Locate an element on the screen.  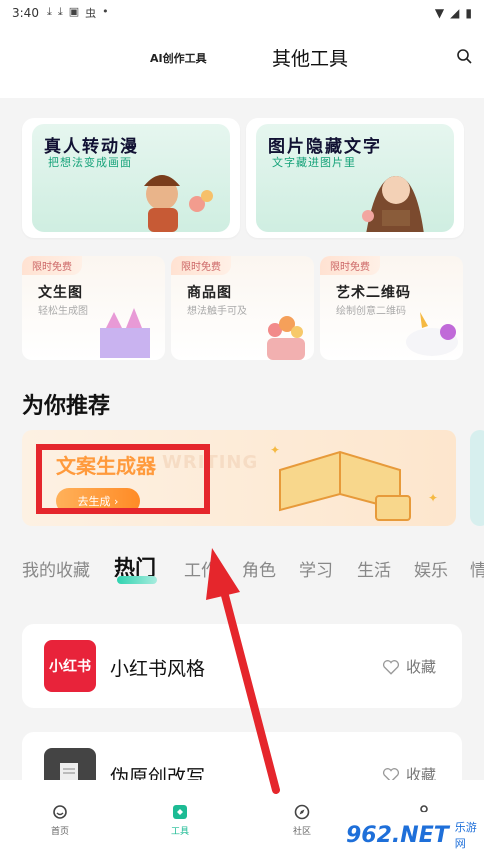
tab-my-favorites: 我的收藏 is located at coordinates (56, 568).